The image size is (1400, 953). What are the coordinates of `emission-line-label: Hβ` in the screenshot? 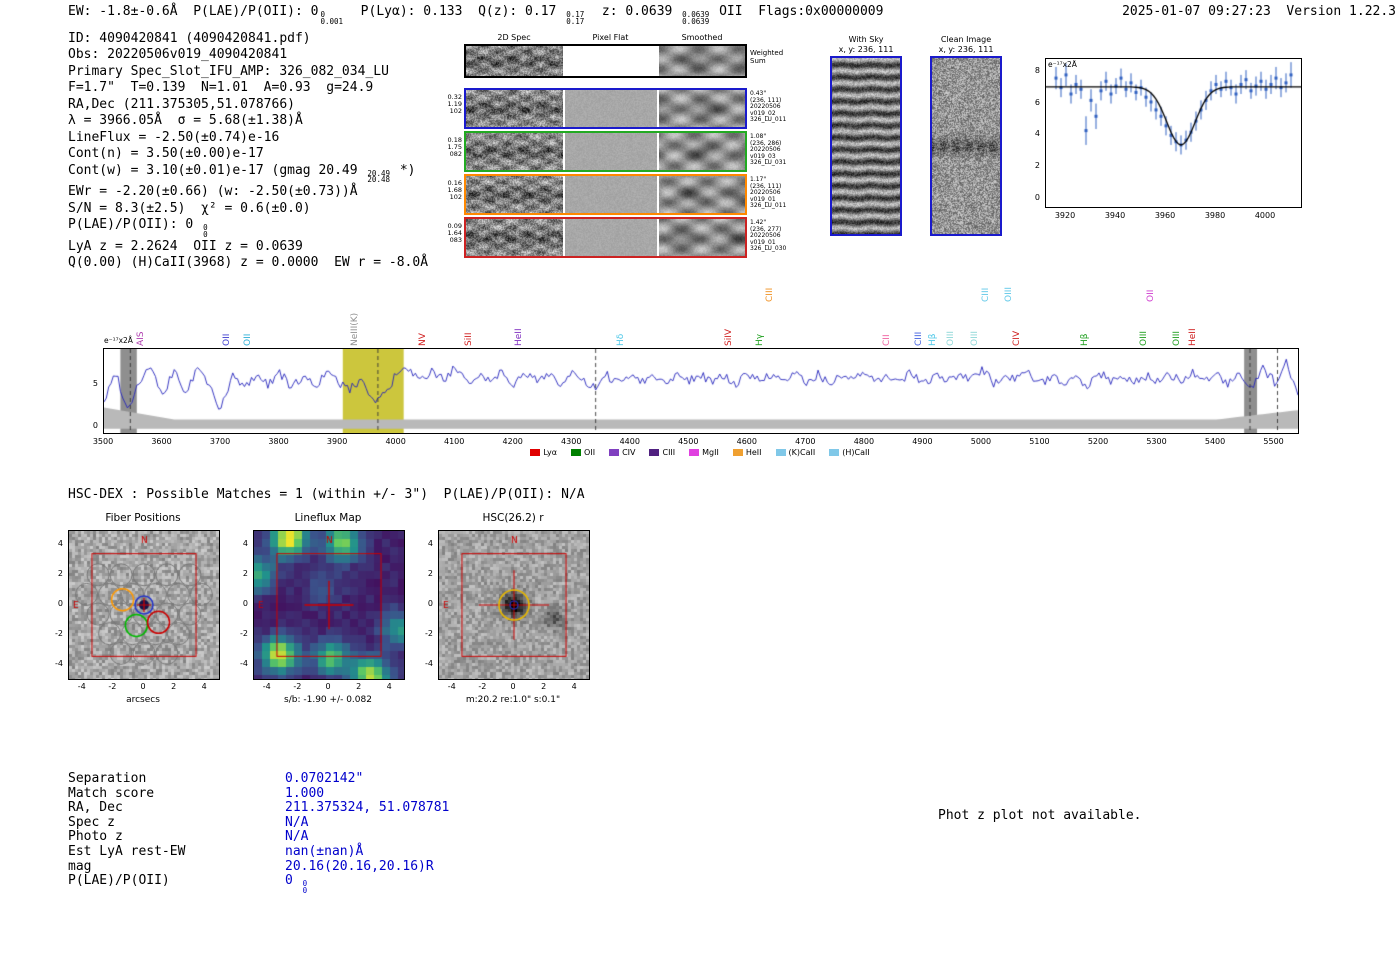 It's located at (1085, 339).